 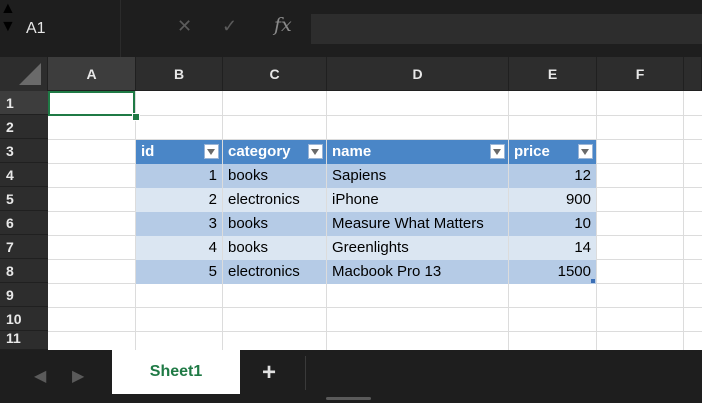 I want to click on table-header-id: id, so click(x=179, y=152).